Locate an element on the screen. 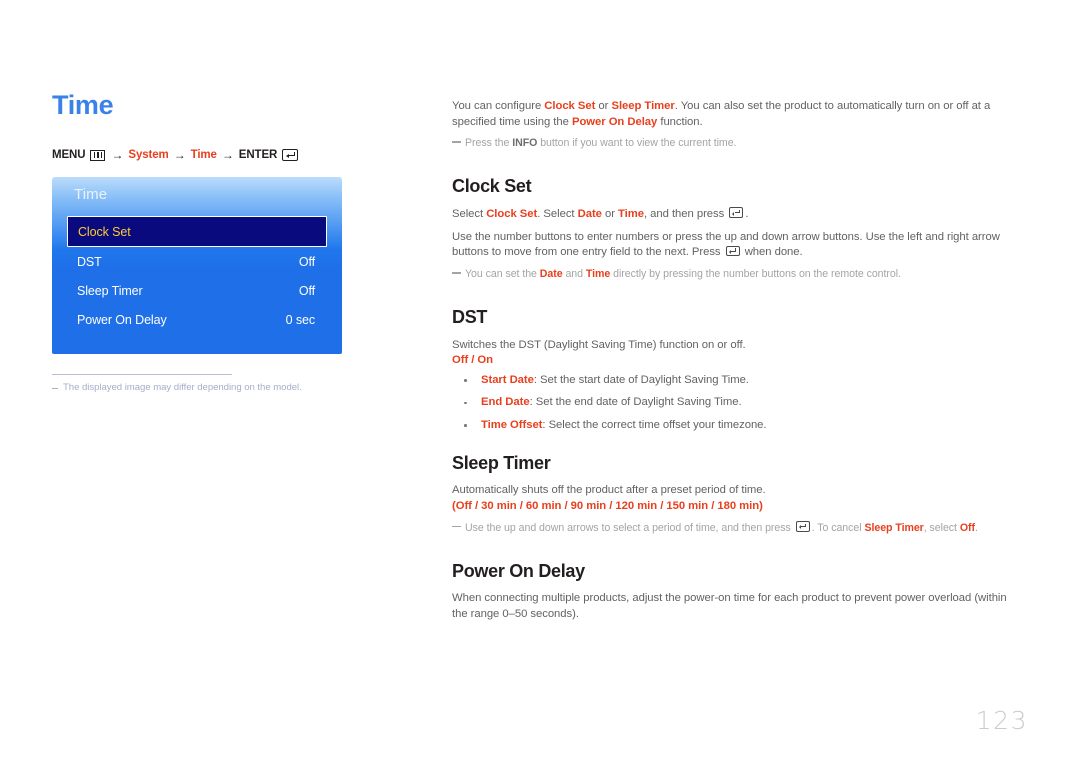 Image resolution: width=1080 pixels, height=763 pixels. osd-row-sleep-timer: Sleep Timer Off is located at coordinates (197, 290).